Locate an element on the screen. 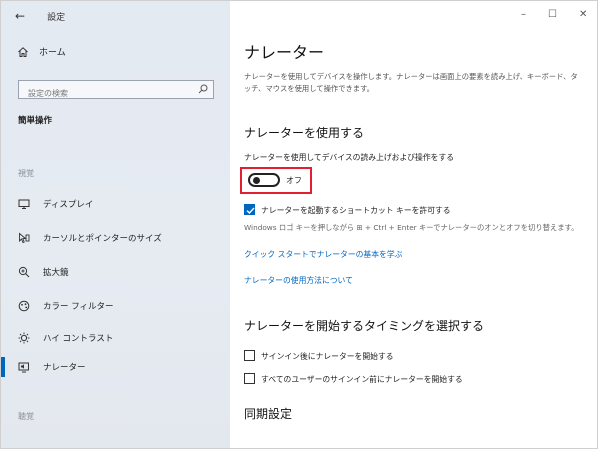 The width and height of the screenshot is (598, 449). section-title-use-narrator: ナレーターを使用する is located at coordinates (304, 133).